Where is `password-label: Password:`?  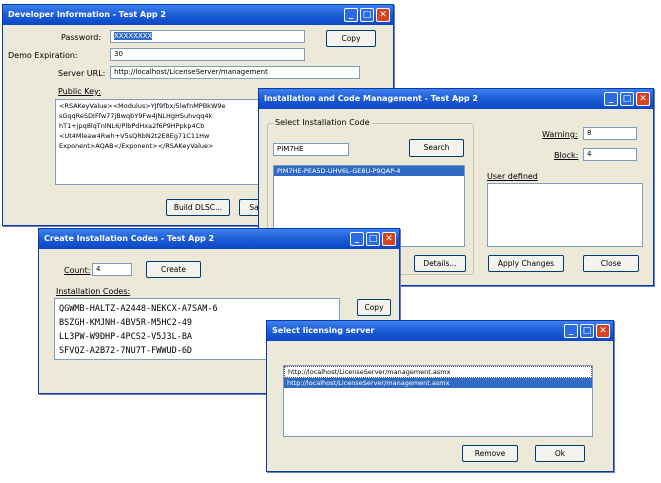
password-label: Password: is located at coordinates (81, 37).